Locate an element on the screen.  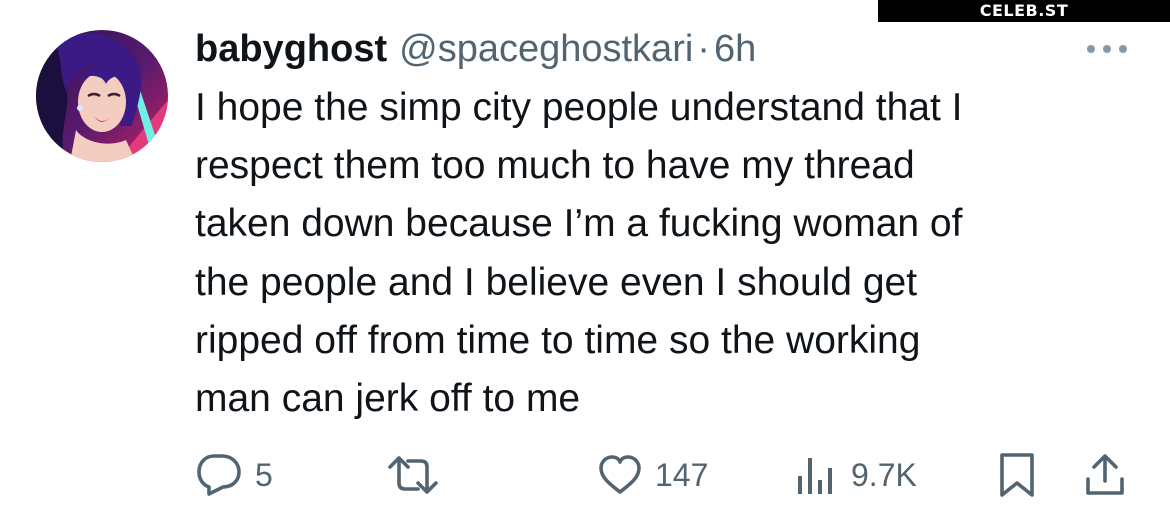
like-count: 147 is located at coordinates (682, 474).